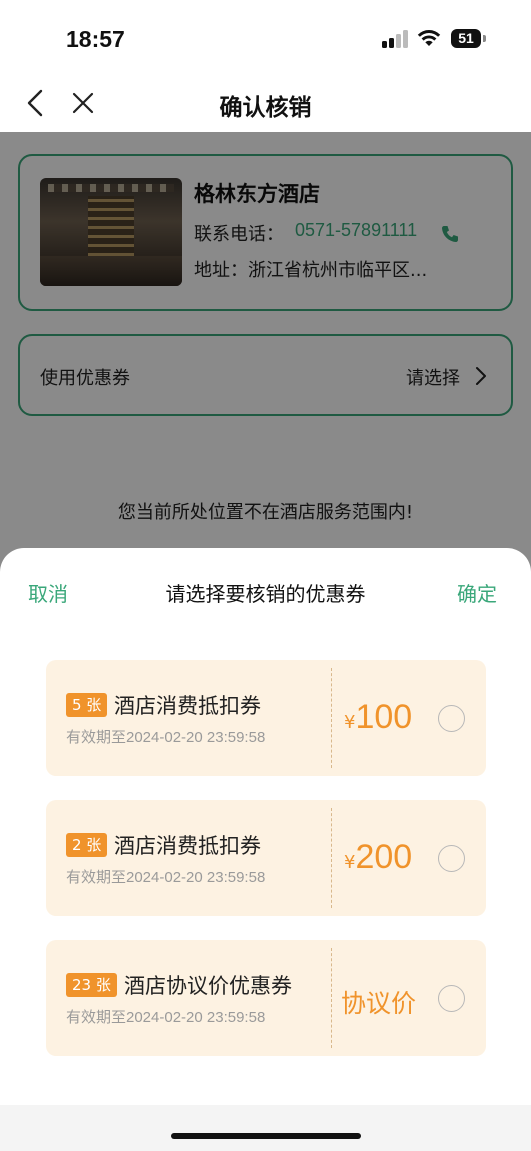 The image size is (531, 1151). What do you see at coordinates (265, 40) in the screenshot?
I see `status-bar: 18:57 51` at bounding box center [265, 40].